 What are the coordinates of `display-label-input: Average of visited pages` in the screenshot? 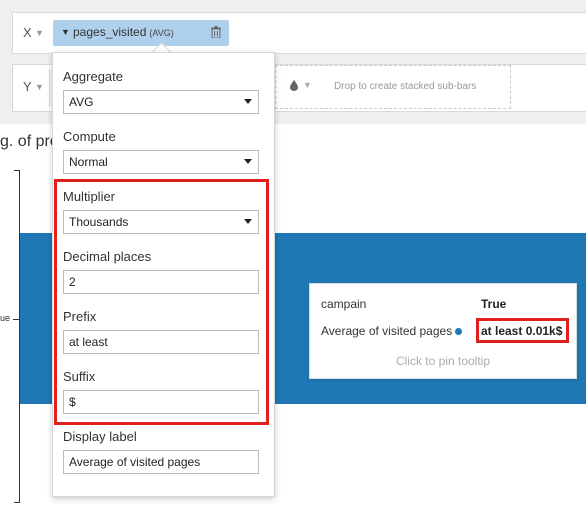 It's located at (161, 462).